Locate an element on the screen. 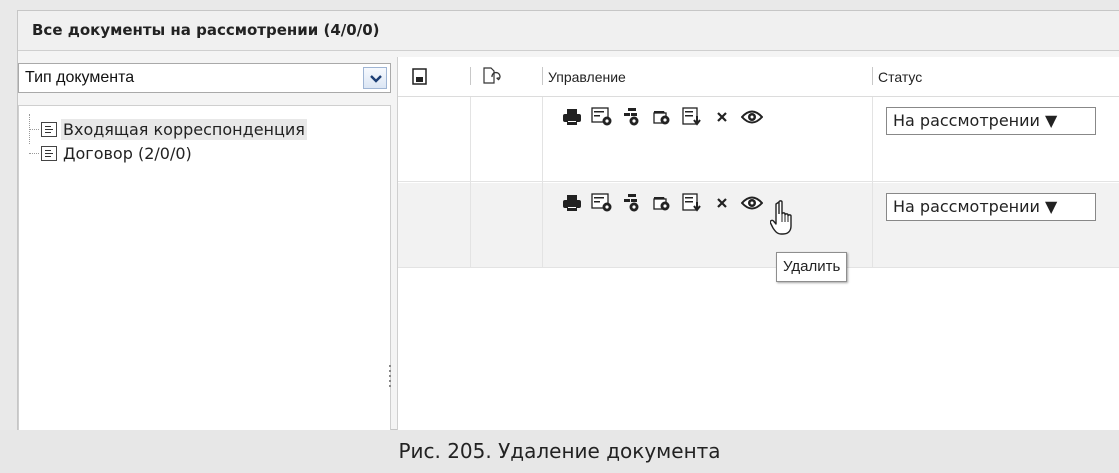 The width and height of the screenshot is (1119, 473). tree-item-label: Входящая корреспонденция is located at coordinates (184, 129).